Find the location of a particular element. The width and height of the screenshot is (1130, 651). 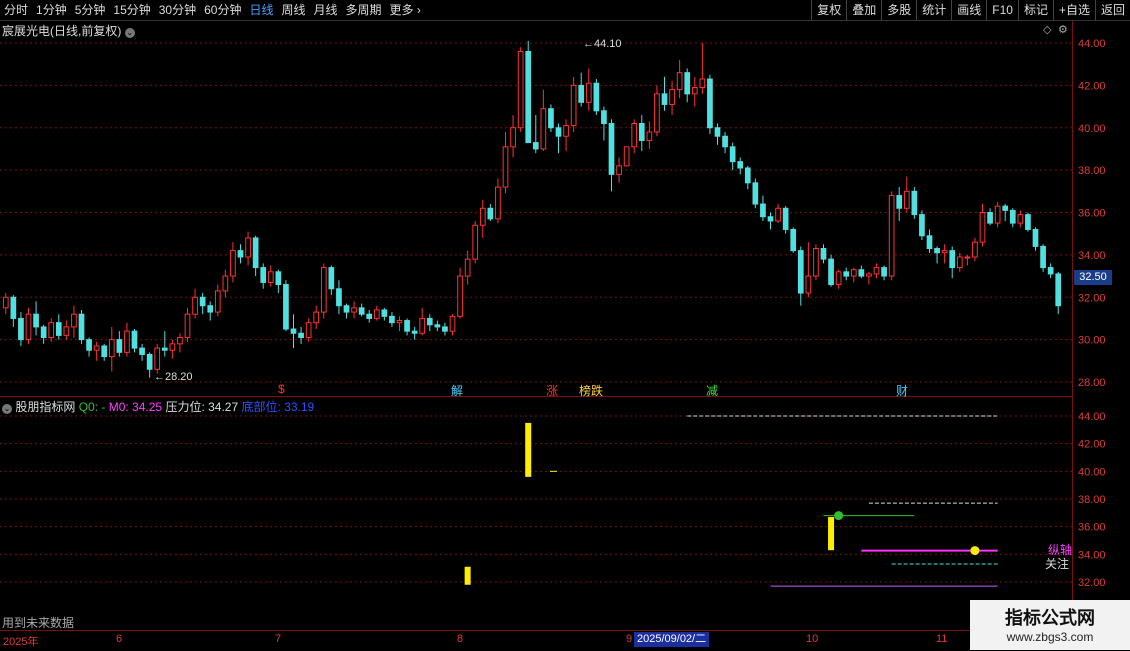

ind-y-tick-6: 32.00 is located at coordinates (1092, 583).